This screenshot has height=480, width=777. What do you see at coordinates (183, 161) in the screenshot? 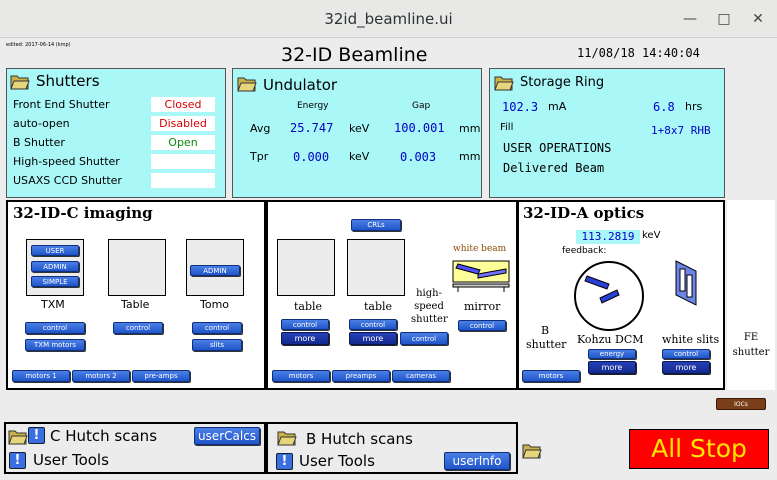
I see `high-speed-shutter-status` at bounding box center [183, 161].